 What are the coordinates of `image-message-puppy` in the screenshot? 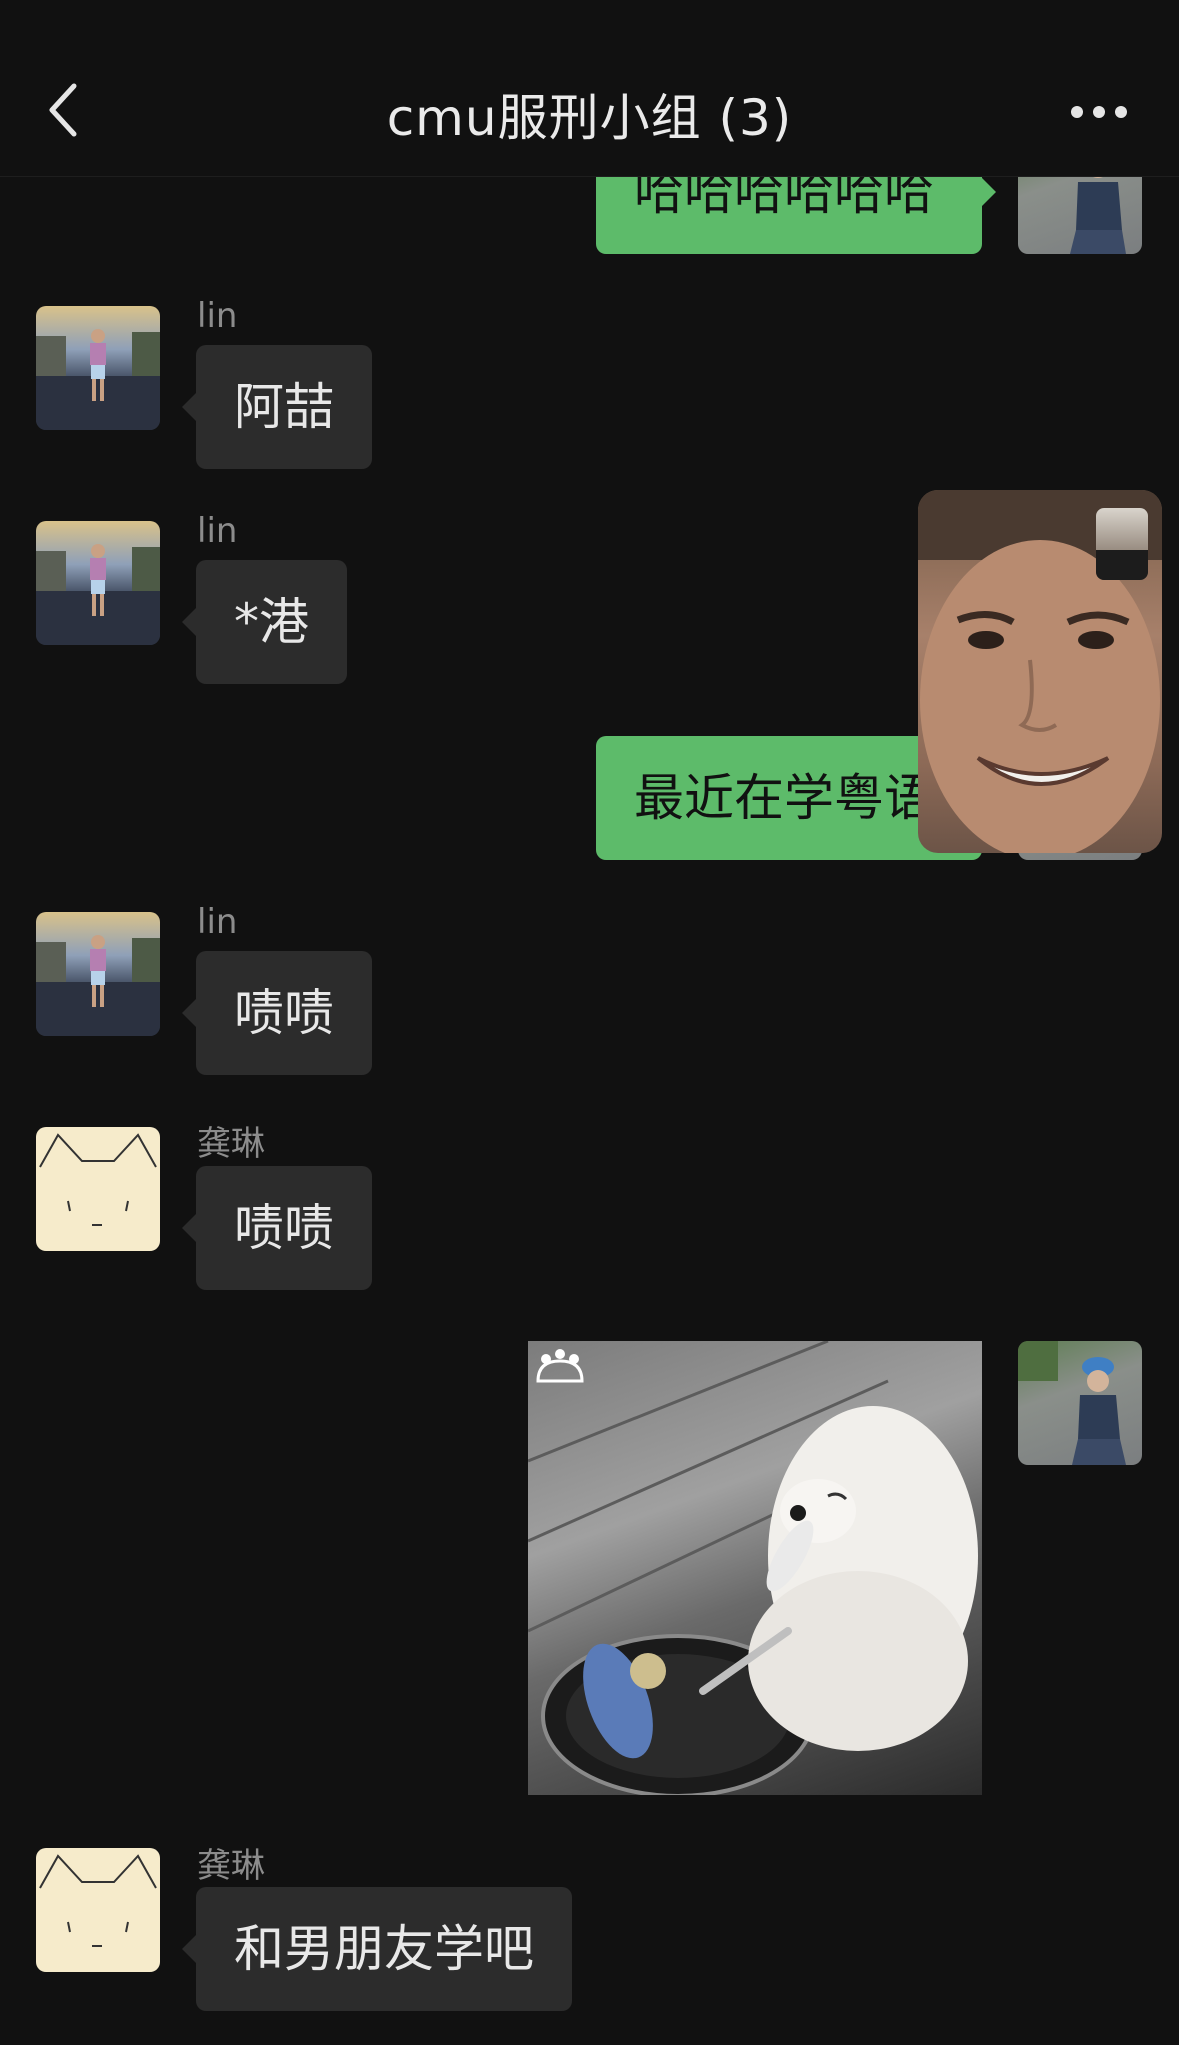 It's located at (755, 1568).